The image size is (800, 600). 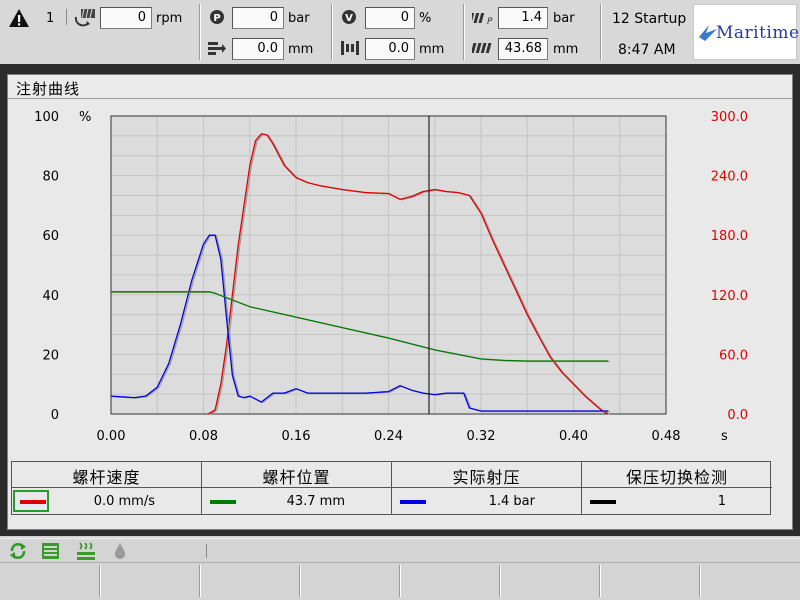 What do you see at coordinates (482, 19) in the screenshot?
I see `injection-pressure-icon: P` at bounding box center [482, 19].